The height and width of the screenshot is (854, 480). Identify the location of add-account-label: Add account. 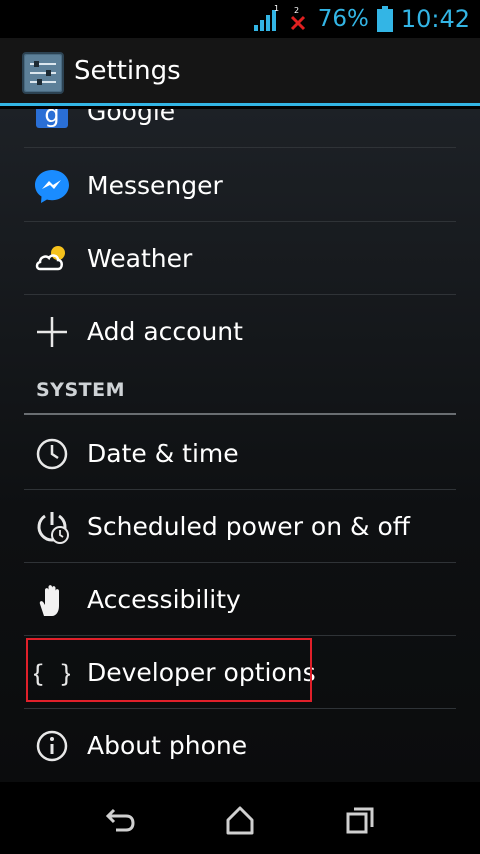
(165, 331).